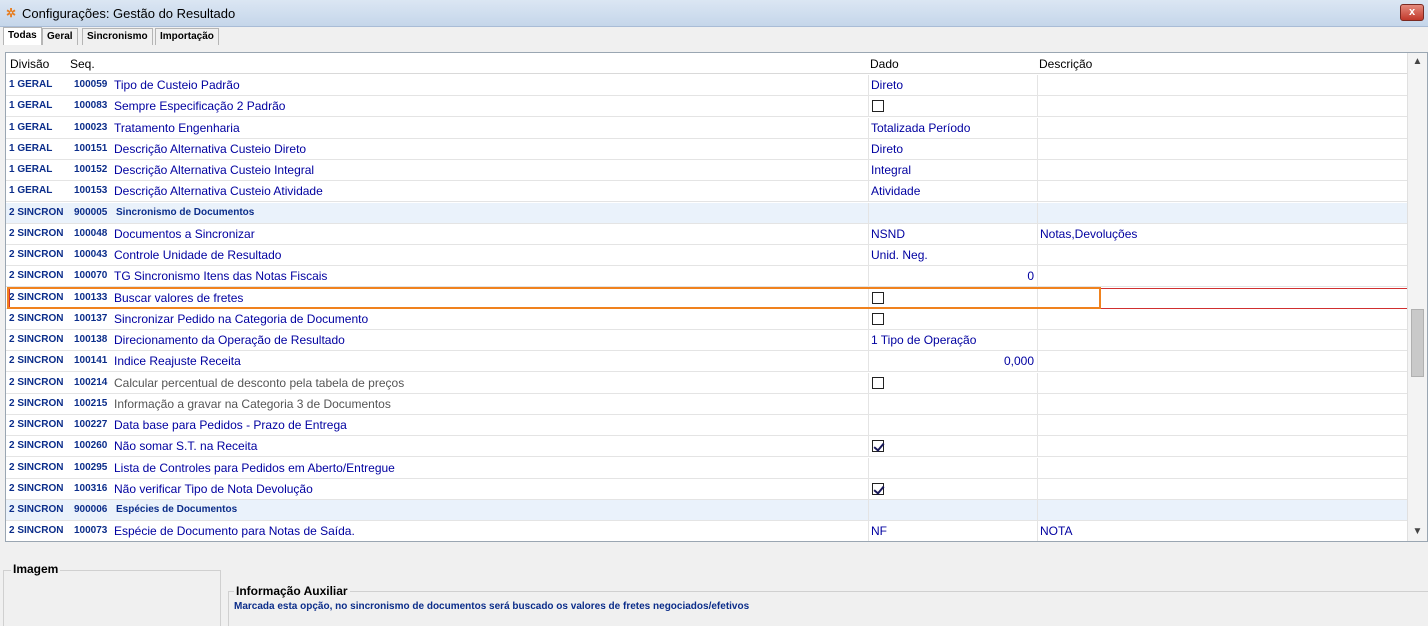  Describe the element at coordinates (707, 510) in the screenshot. I see `group-row: 2 SINCRON 900006 Espécies de Documentos` at that location.